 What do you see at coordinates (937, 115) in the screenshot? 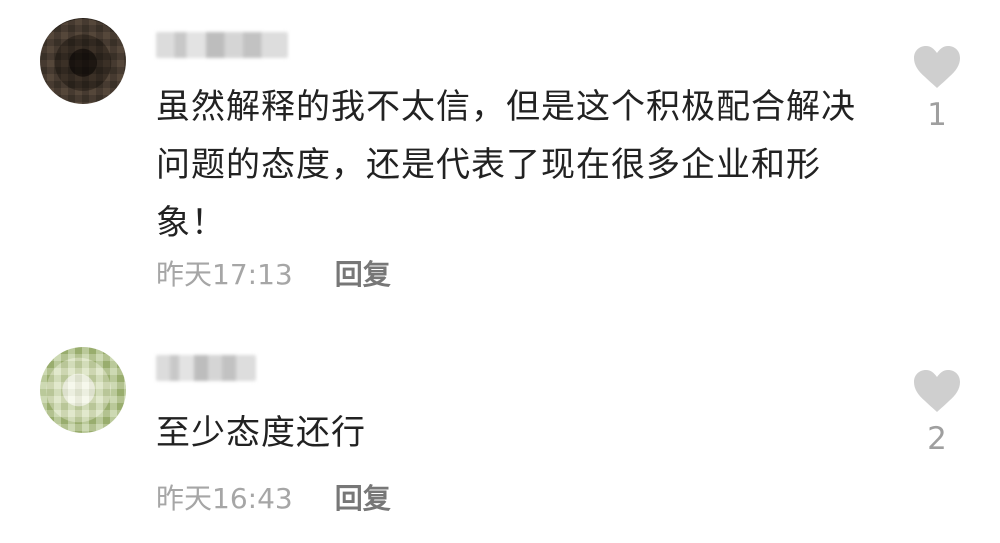
I see `like-count: 1` at bounding box center [937, 115].